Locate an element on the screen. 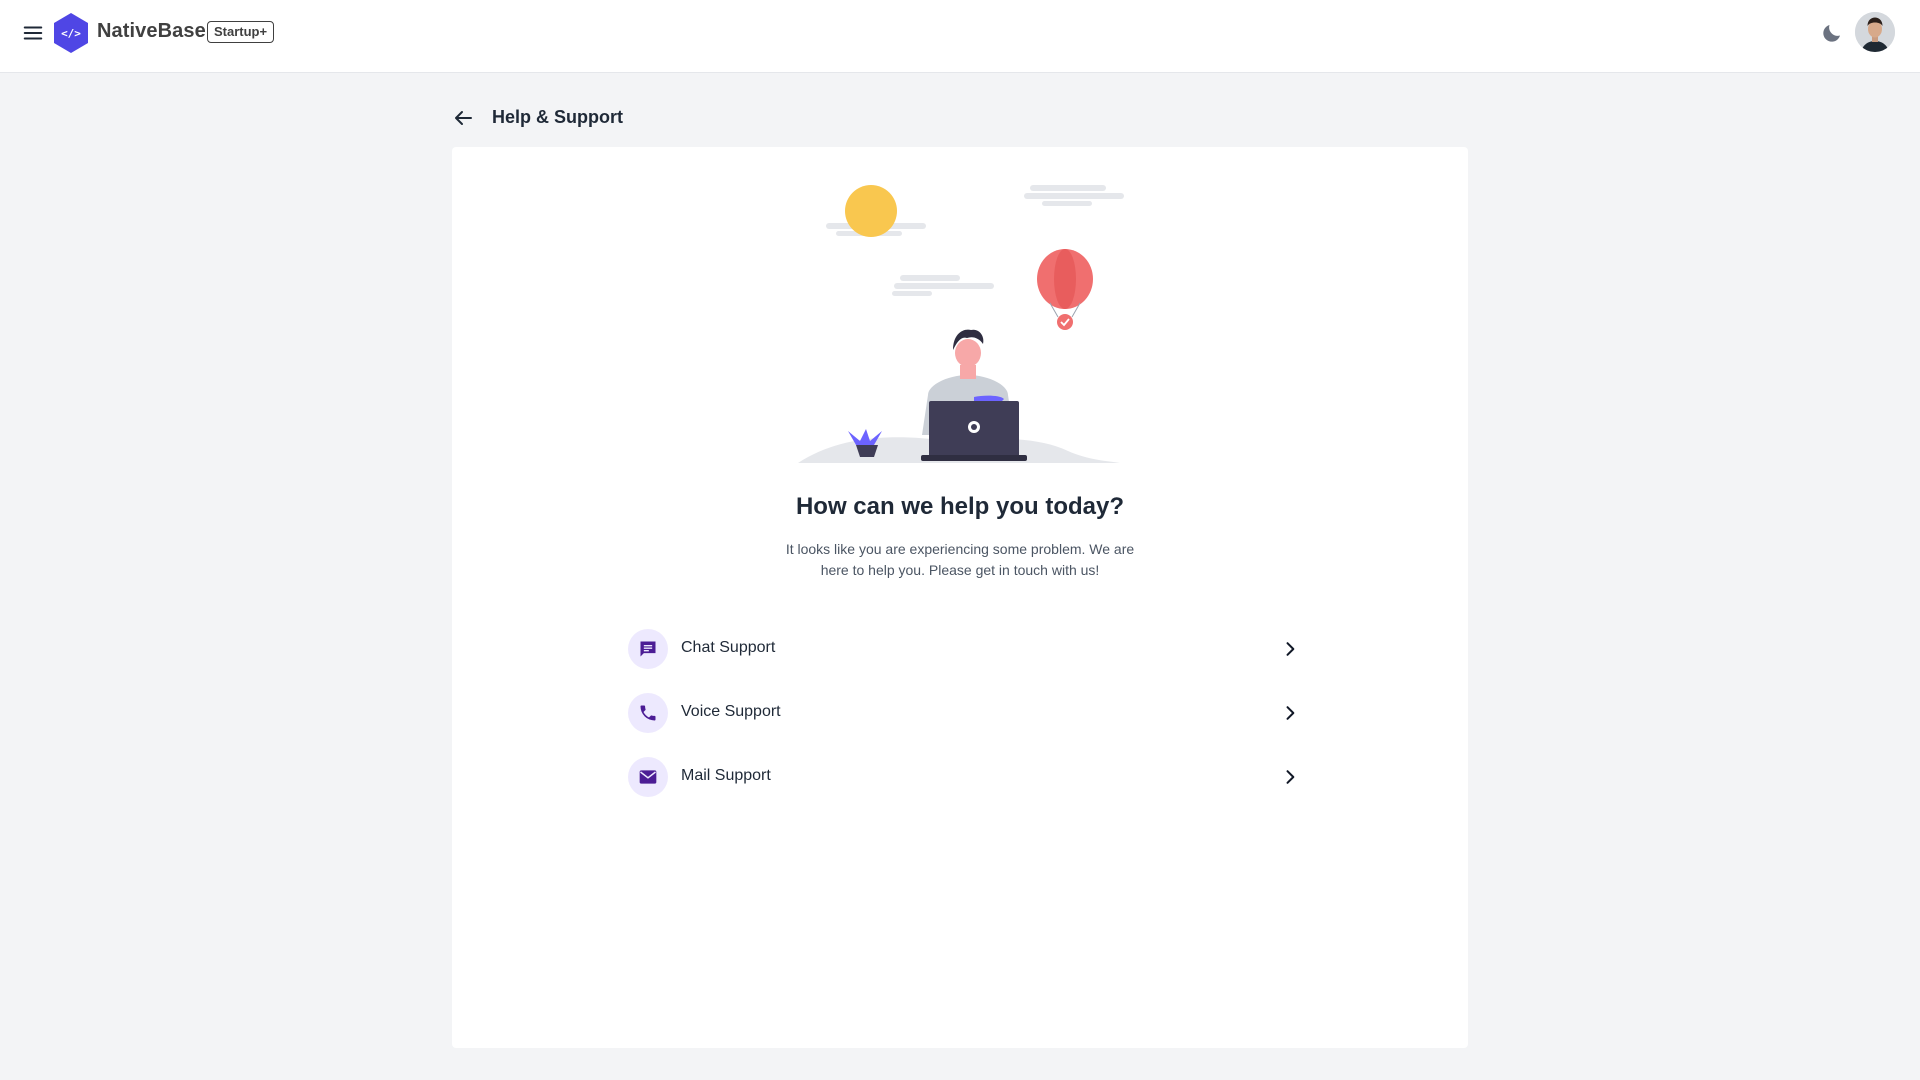 The image size is (1920, 1080). help-headline: How can we help you today? is located at coordinates (960, 506).